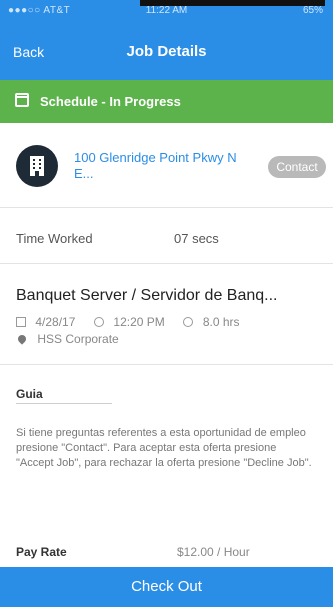  I want to click on pay-rate-value: $12.00 / Hour, so click(213, 552).